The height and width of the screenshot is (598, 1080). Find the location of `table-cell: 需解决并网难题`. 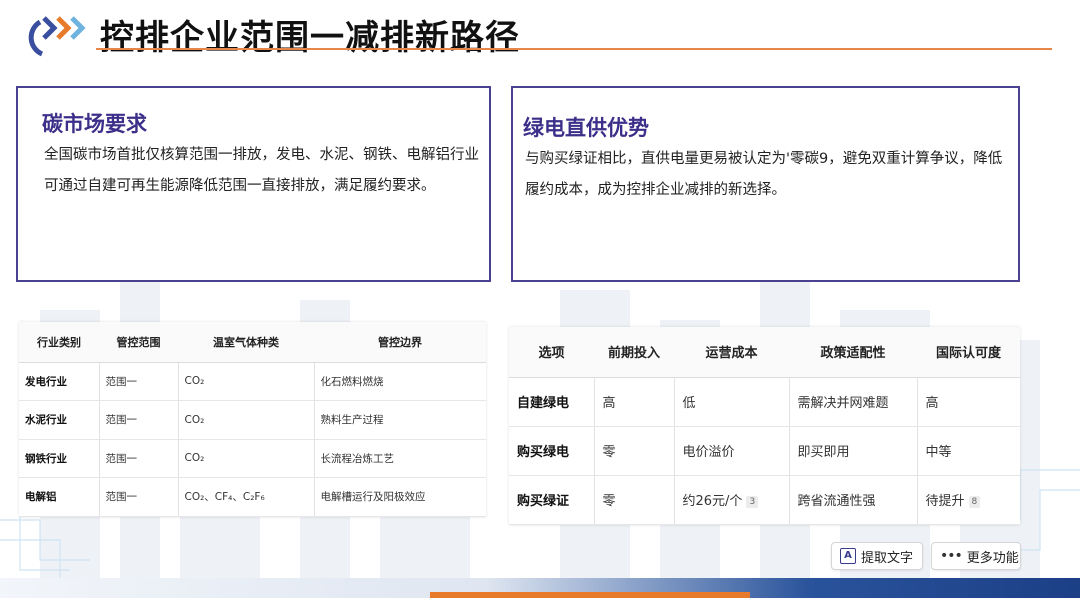

table-cell: 需解决并网难题 is located at coordinates (853, 402).